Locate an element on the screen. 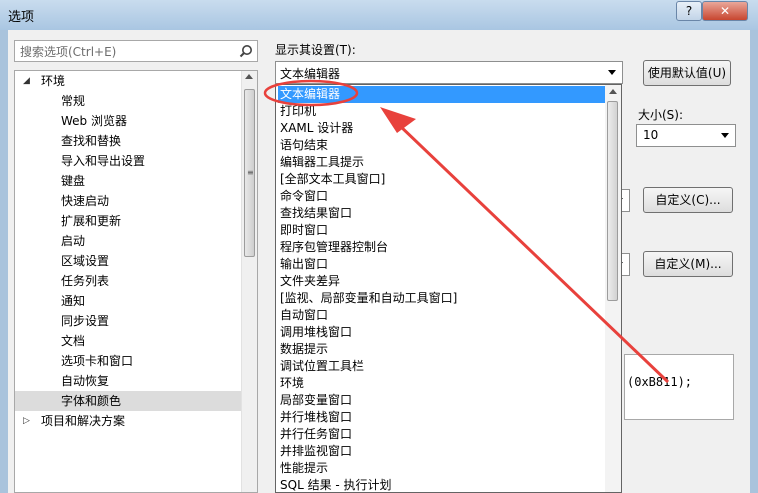 This screenshot has height=493, width=758. tree-item-label: 键盘 is located at coordinates (73, 181).